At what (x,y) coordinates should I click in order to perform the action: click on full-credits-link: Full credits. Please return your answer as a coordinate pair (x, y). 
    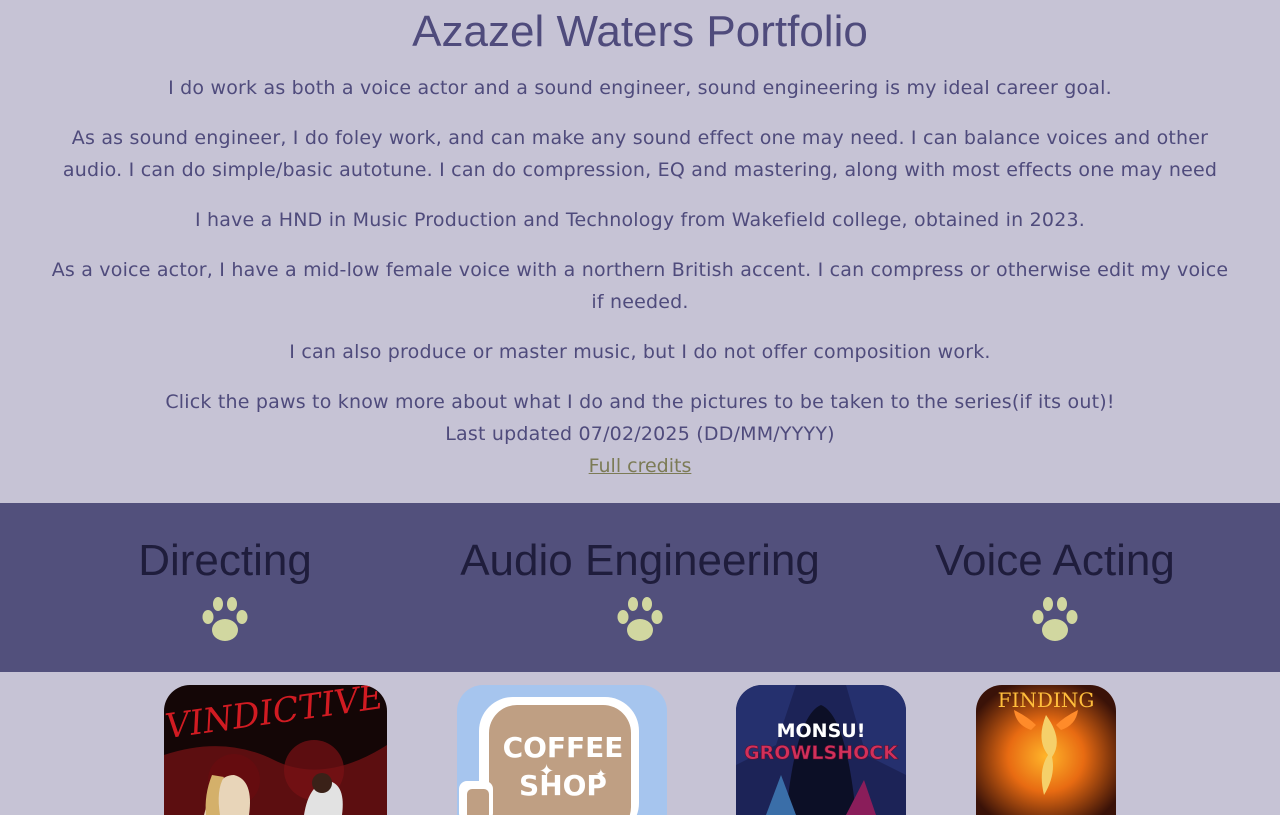
    Looking at the image, I should click on (640, 466).